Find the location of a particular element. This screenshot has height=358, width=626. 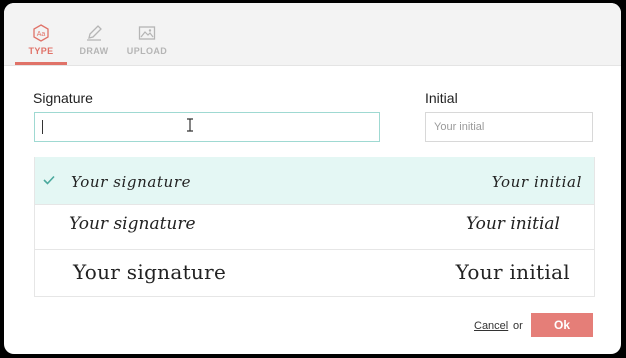

tab-upload: UPLOAD is located at coordinates (147, 34).